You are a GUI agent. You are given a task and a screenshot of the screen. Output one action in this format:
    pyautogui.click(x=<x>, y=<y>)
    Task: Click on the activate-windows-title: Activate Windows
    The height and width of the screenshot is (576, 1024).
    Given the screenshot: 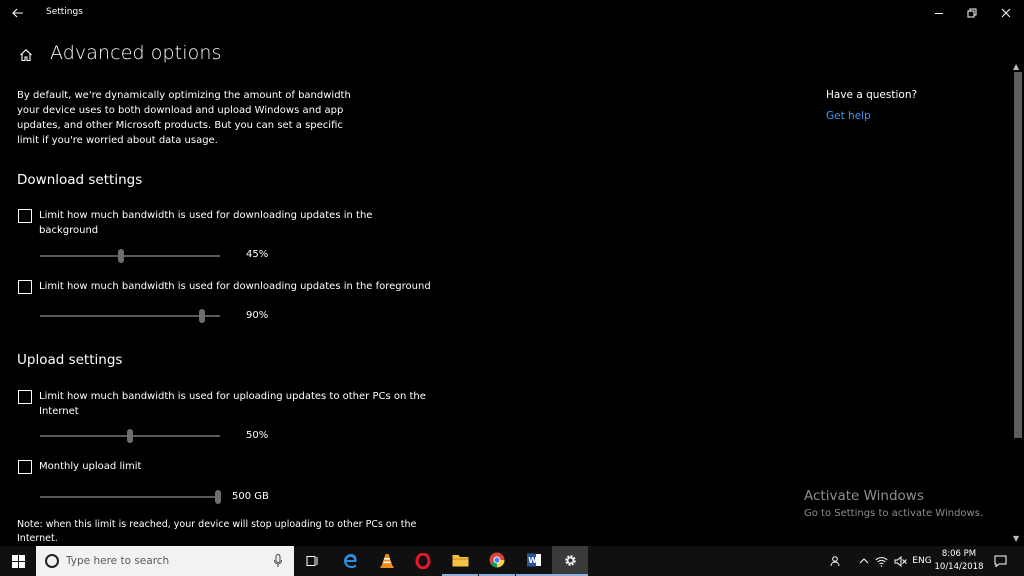 What is the action you would take?
    pyautogui.click(x=864, y=496)
    